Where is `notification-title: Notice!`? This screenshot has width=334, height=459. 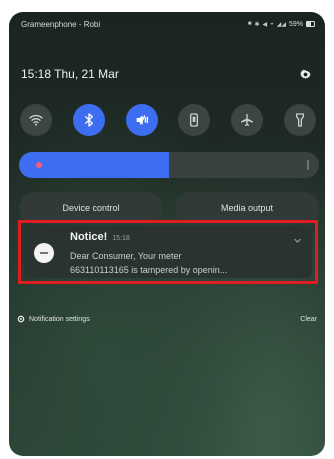 notification-title: Notice! is located at coordinates (89, 237).